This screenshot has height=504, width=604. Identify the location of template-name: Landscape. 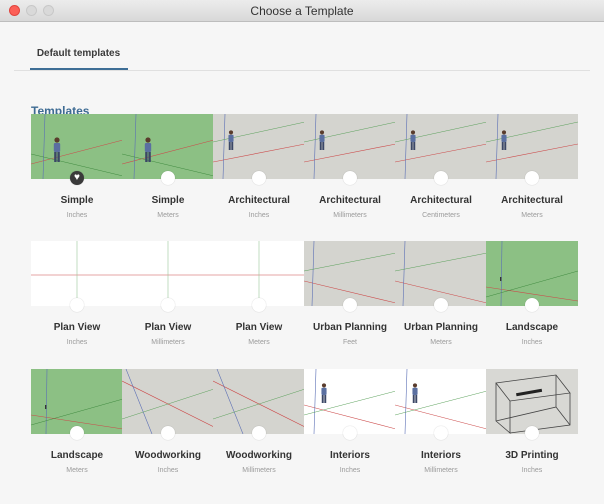
(532, 327).